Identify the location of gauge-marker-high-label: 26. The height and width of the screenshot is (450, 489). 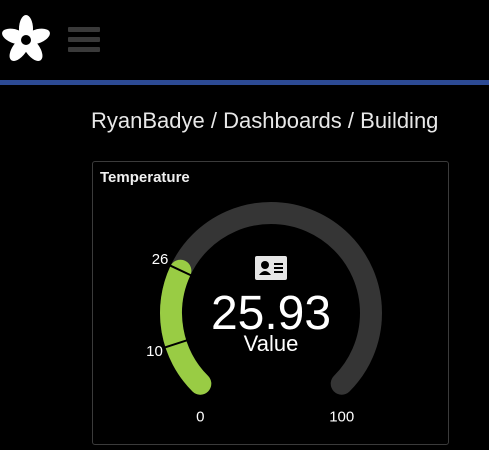
(160, 259).